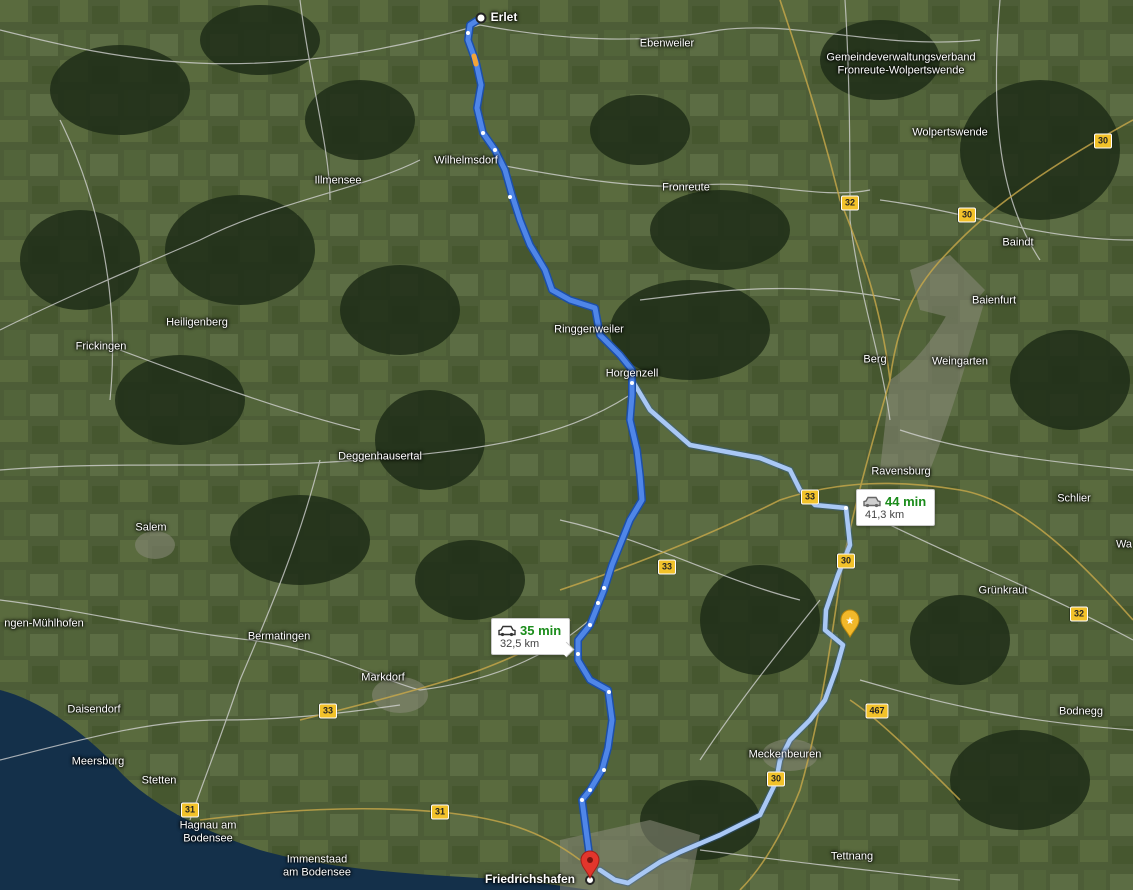 The height and width of the screenshot is (890, 1133). Describe the element at coordinates (686, 187) in the screenshot. I see `place-label-fronreute: Fronreute` at that location.